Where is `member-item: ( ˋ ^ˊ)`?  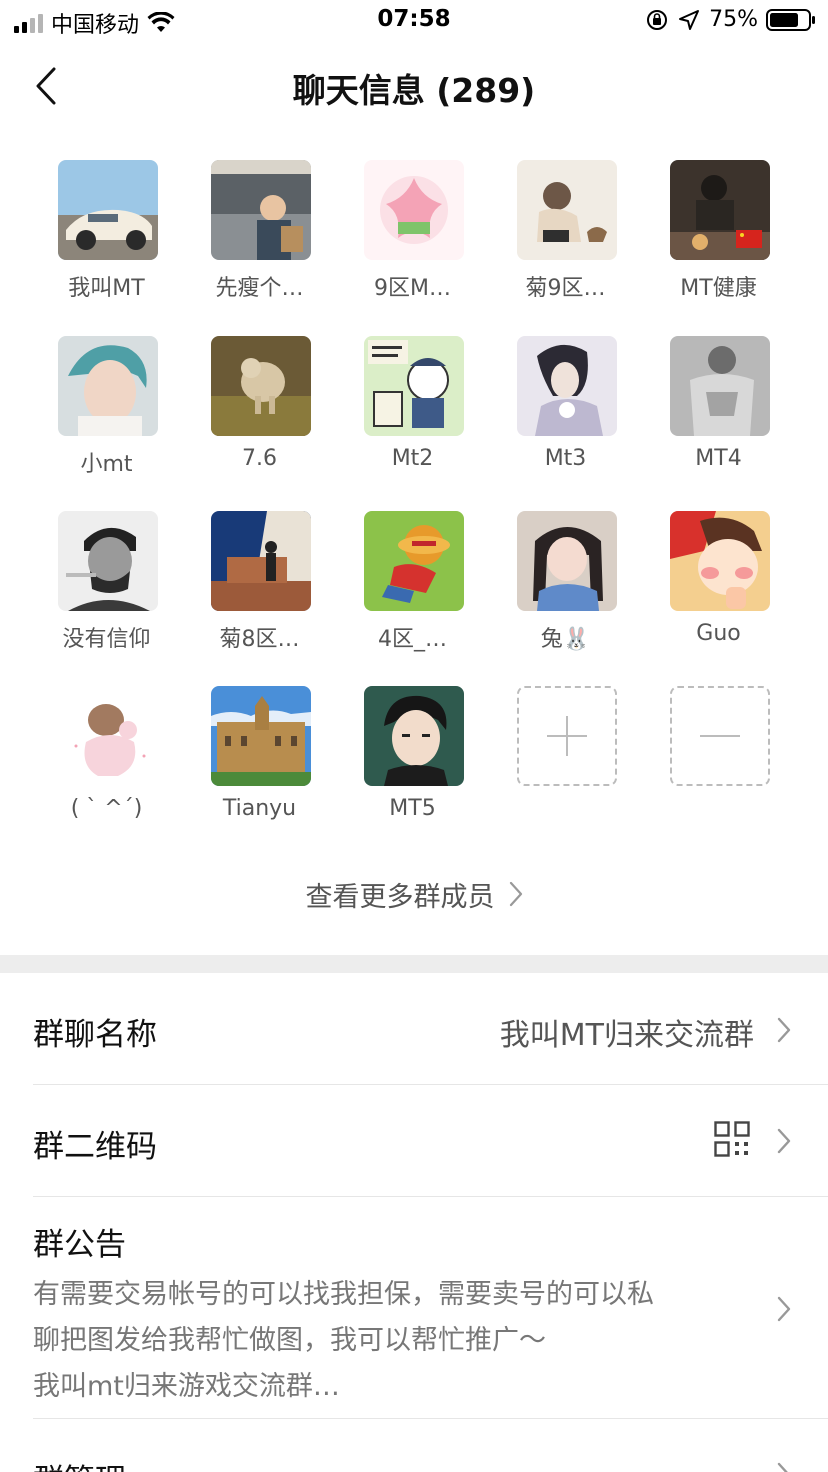
member-item: ( ˋ ^ˊ) is located at coordinates (106, 761).